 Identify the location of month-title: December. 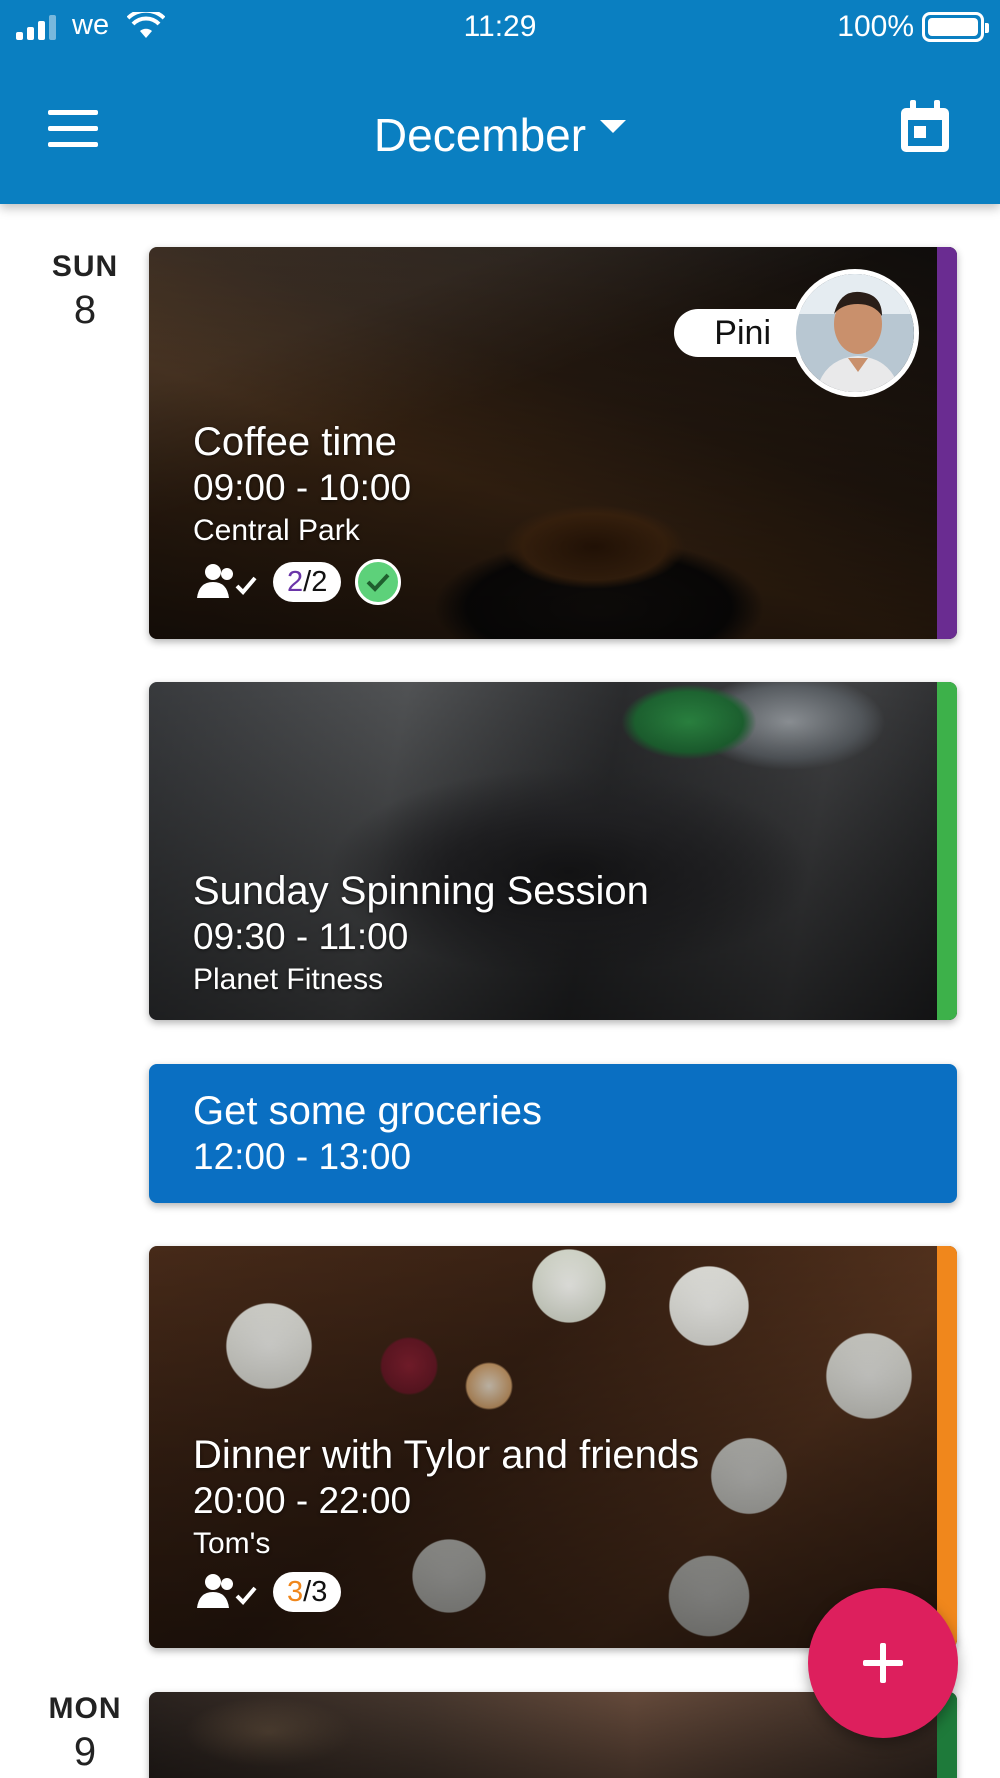
(480, 135).